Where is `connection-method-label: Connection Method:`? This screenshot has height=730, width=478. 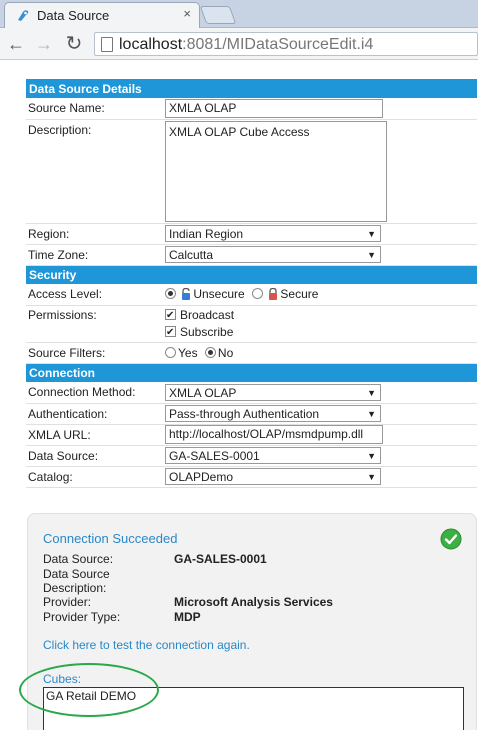 connection-method-label: Connection Method: is located at coordinates (94, 393).